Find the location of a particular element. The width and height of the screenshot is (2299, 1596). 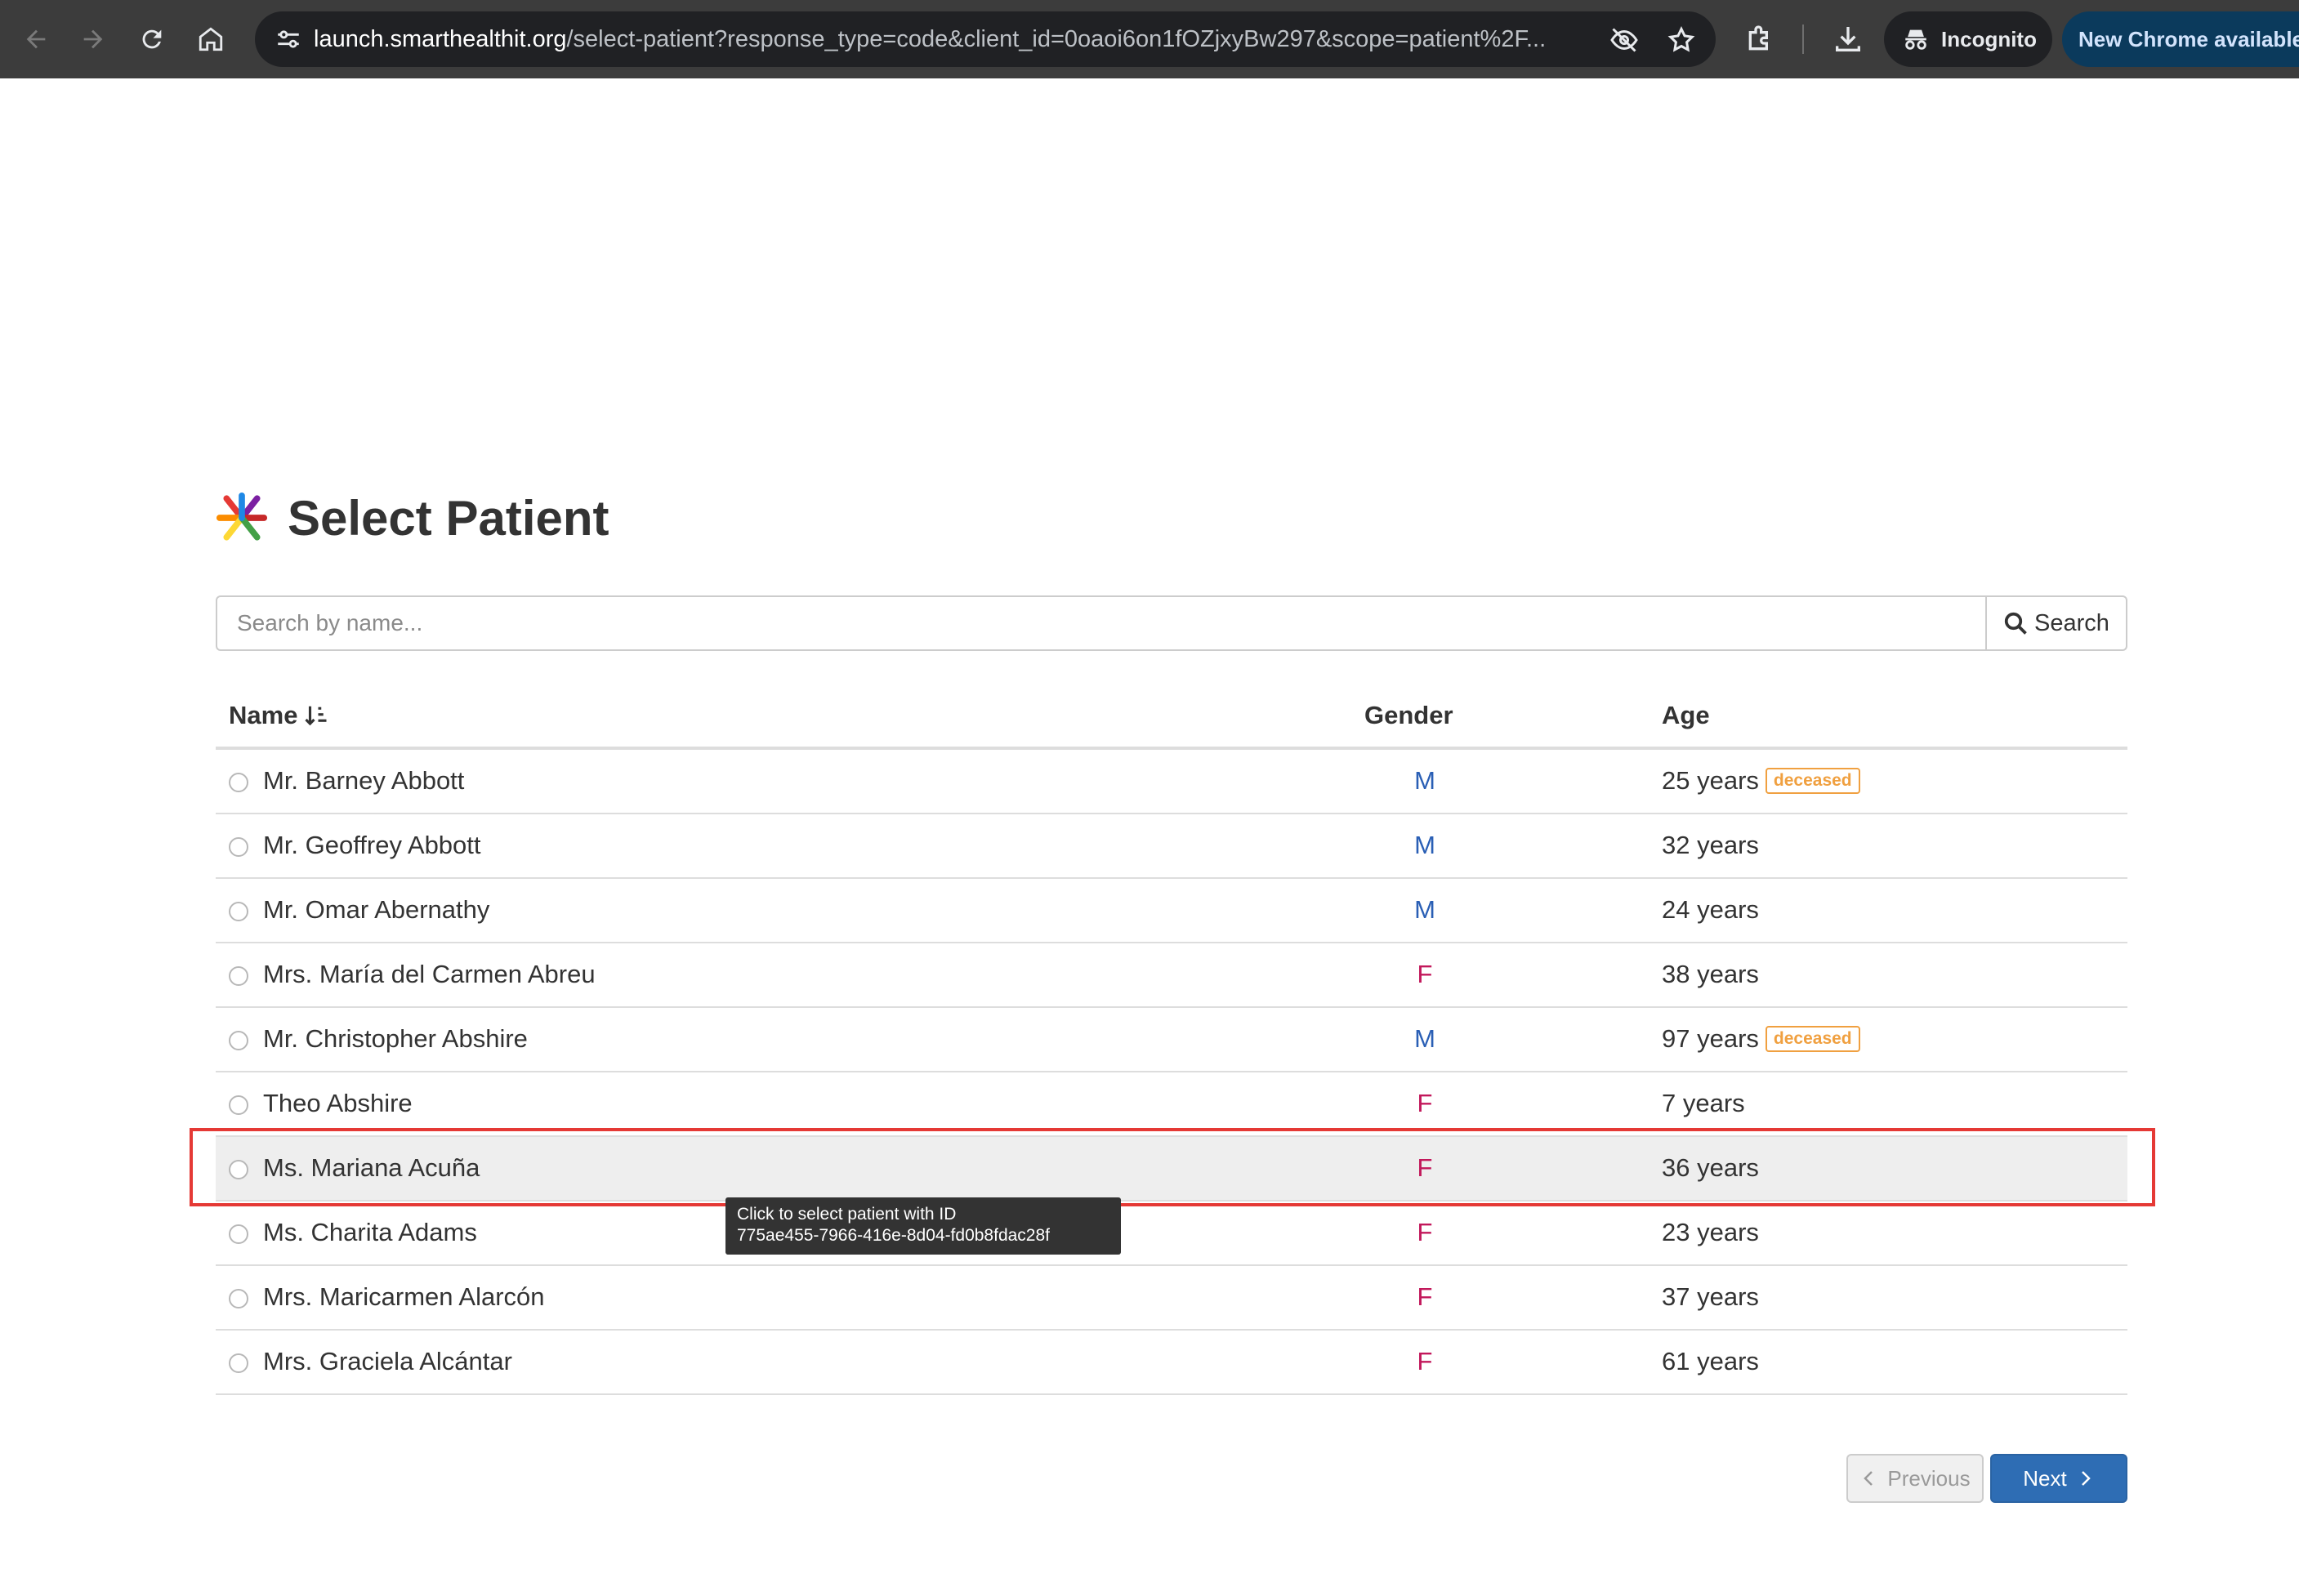

patient-age: 37 years is located at coordinates (1711, 1296).